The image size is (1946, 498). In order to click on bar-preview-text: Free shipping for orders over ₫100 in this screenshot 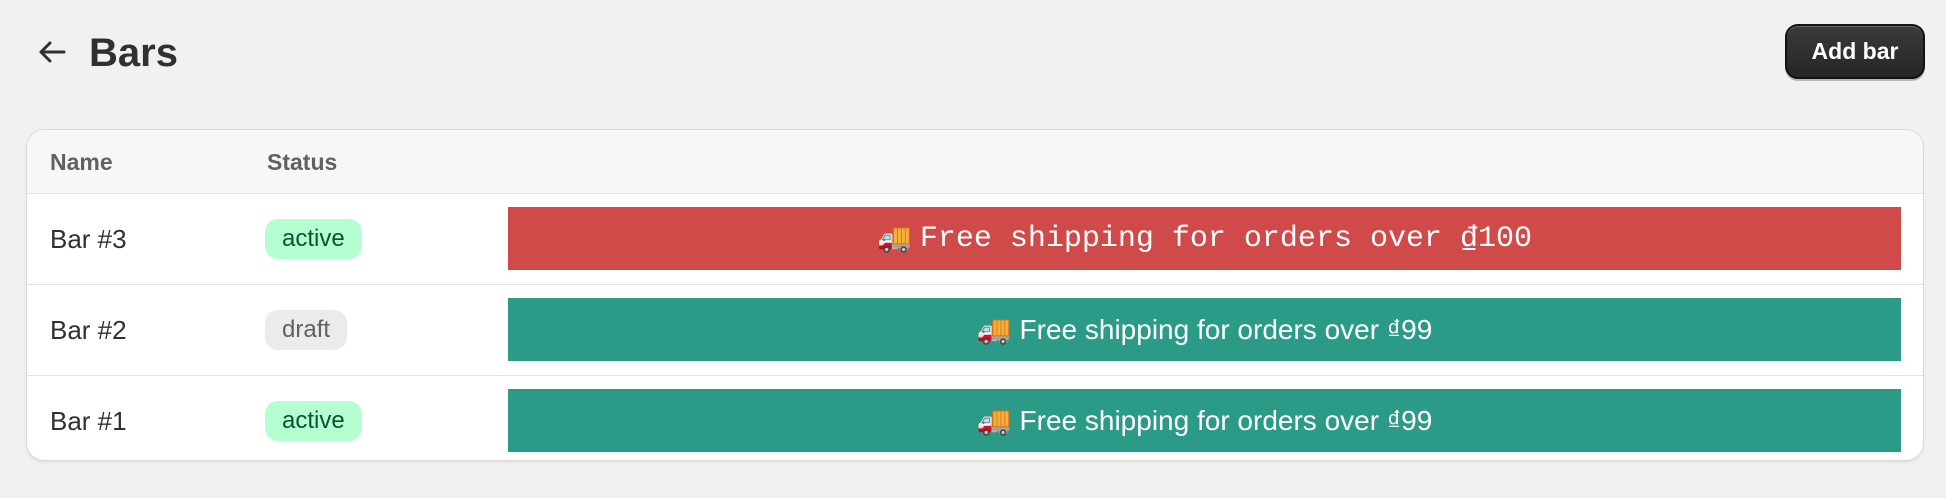, I will do `click(1225, 238)`.